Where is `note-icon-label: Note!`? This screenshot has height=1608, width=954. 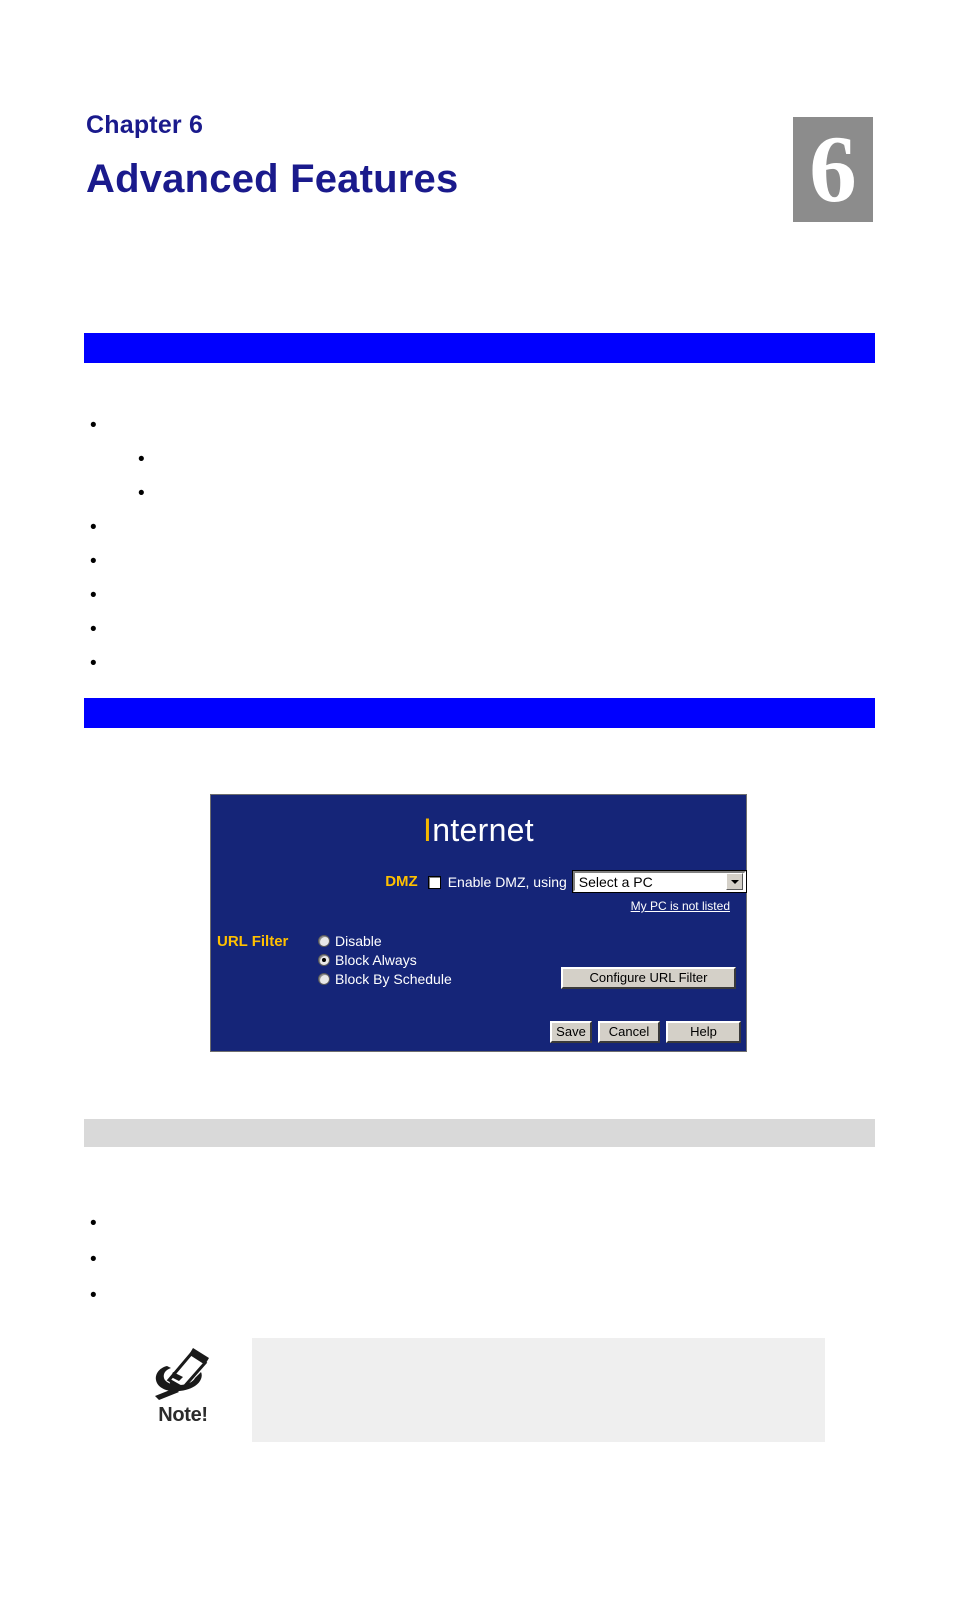 note-icon-label: Note! is located at coordinates (183, 1415).